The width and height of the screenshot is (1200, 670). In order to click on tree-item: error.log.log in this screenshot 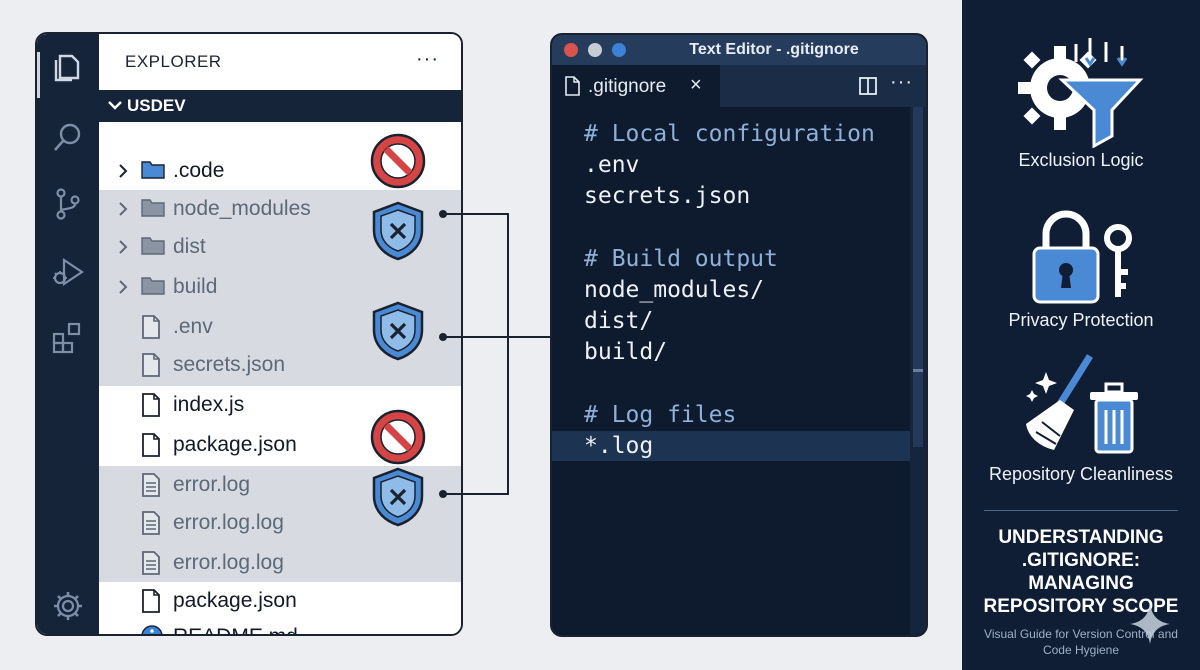, I will do `click(280, 563)`.